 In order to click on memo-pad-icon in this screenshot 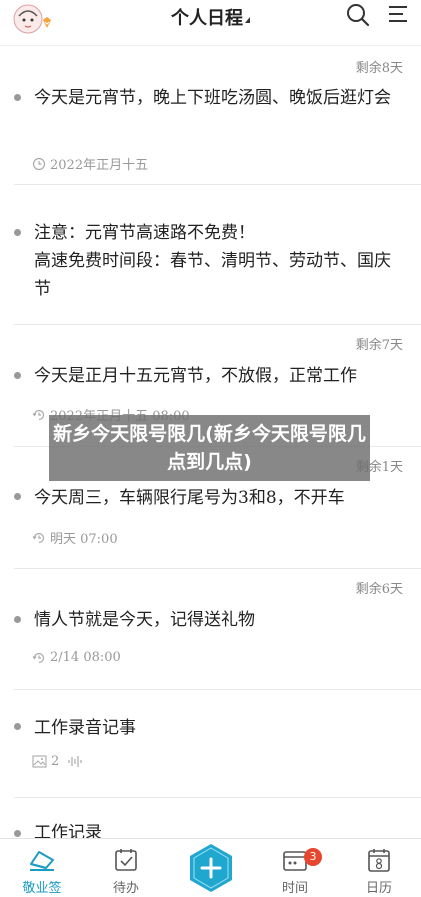, I will do `click(42, 861)`.